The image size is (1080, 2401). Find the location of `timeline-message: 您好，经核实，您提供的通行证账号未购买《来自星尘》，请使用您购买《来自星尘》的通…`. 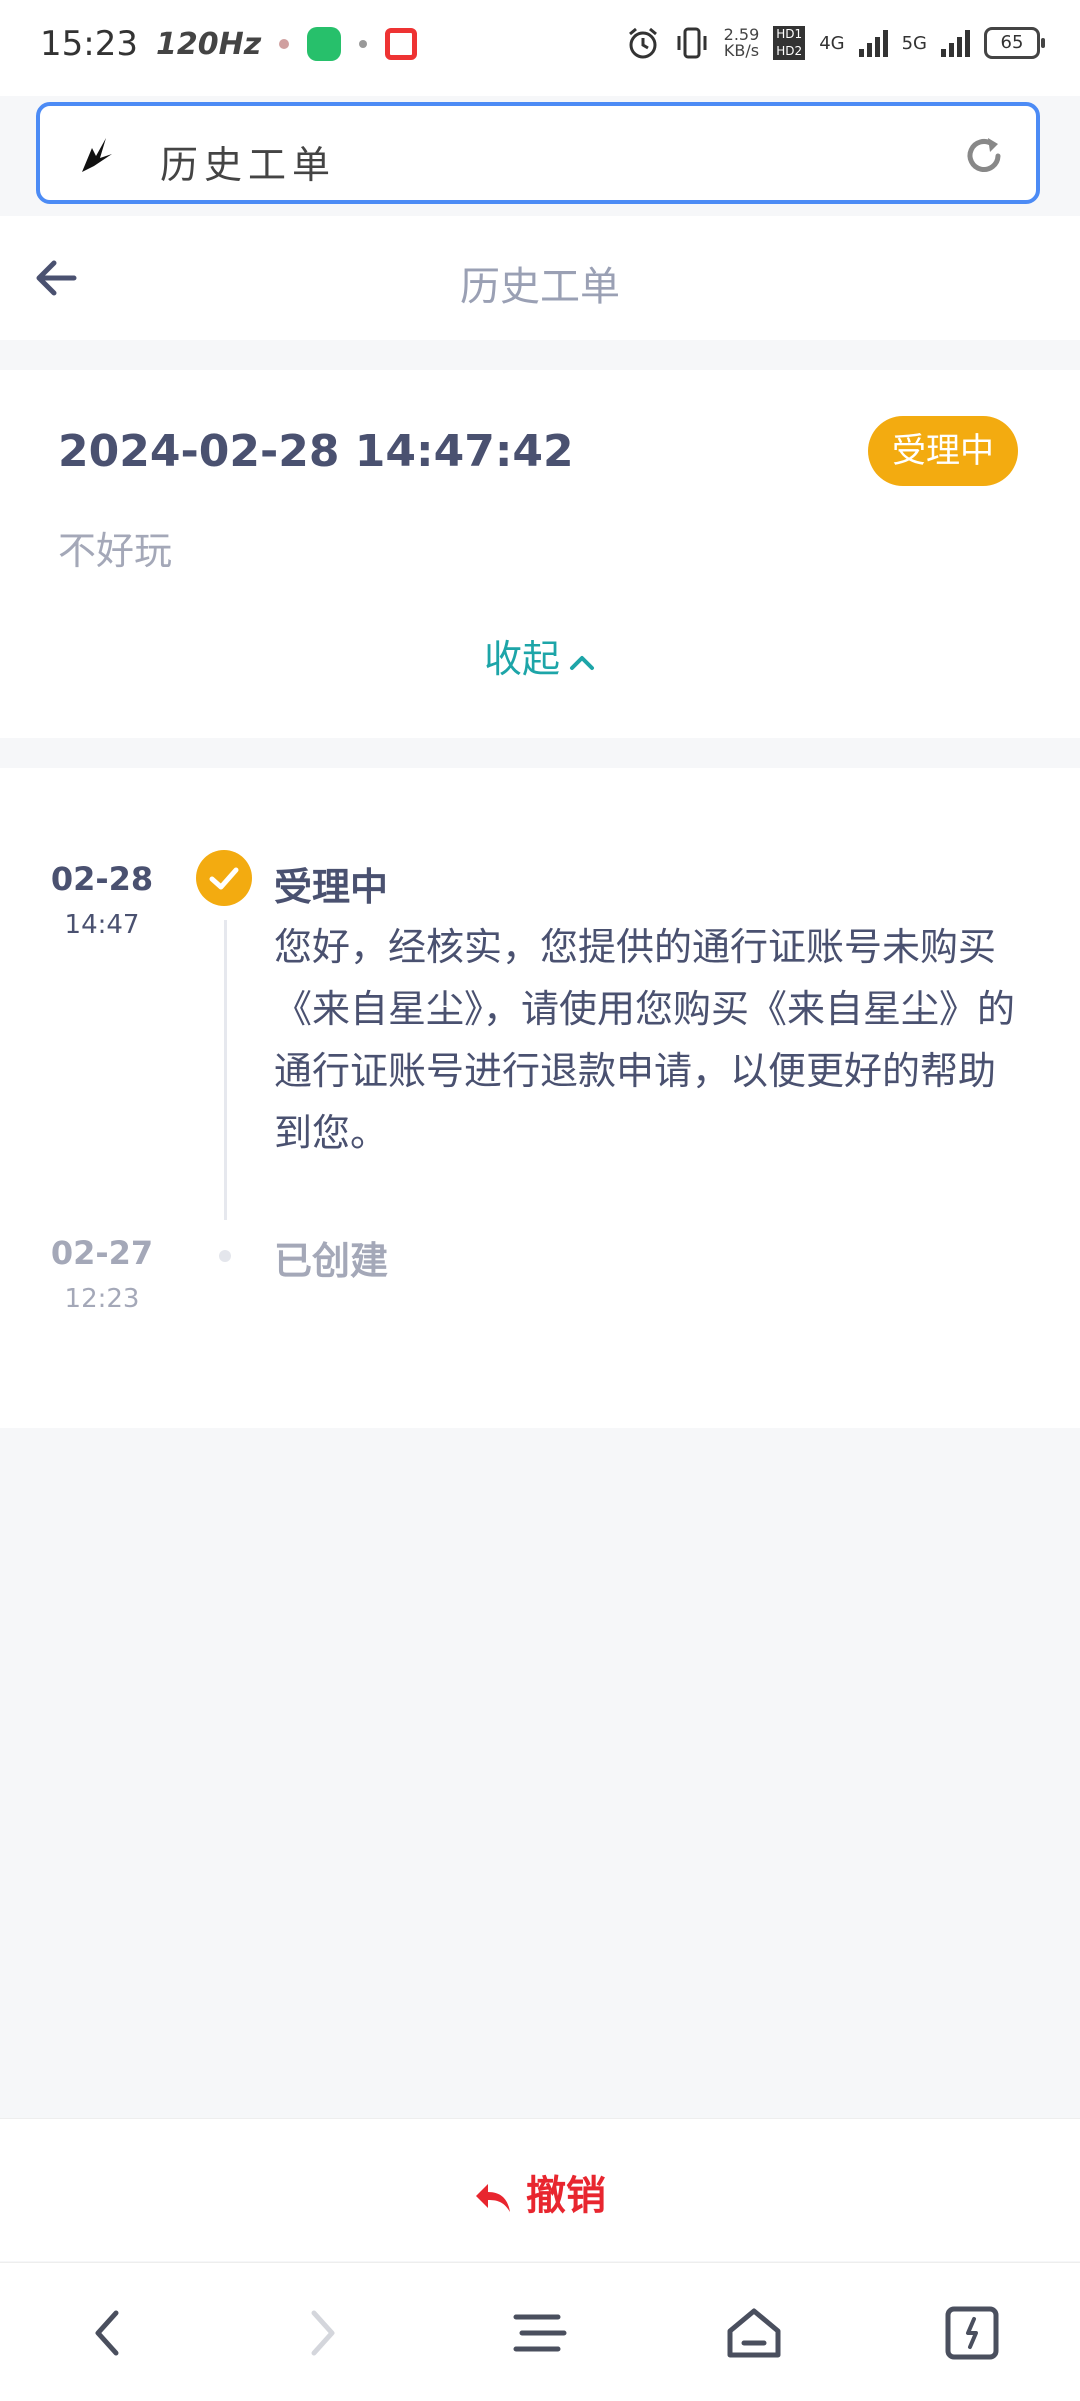

timeline-message: 您好，经核实，您提供的通行证账号未购买《来自星尘》，请使用您购买《来自星尘》的通… is located at coordinates (645, 1040).